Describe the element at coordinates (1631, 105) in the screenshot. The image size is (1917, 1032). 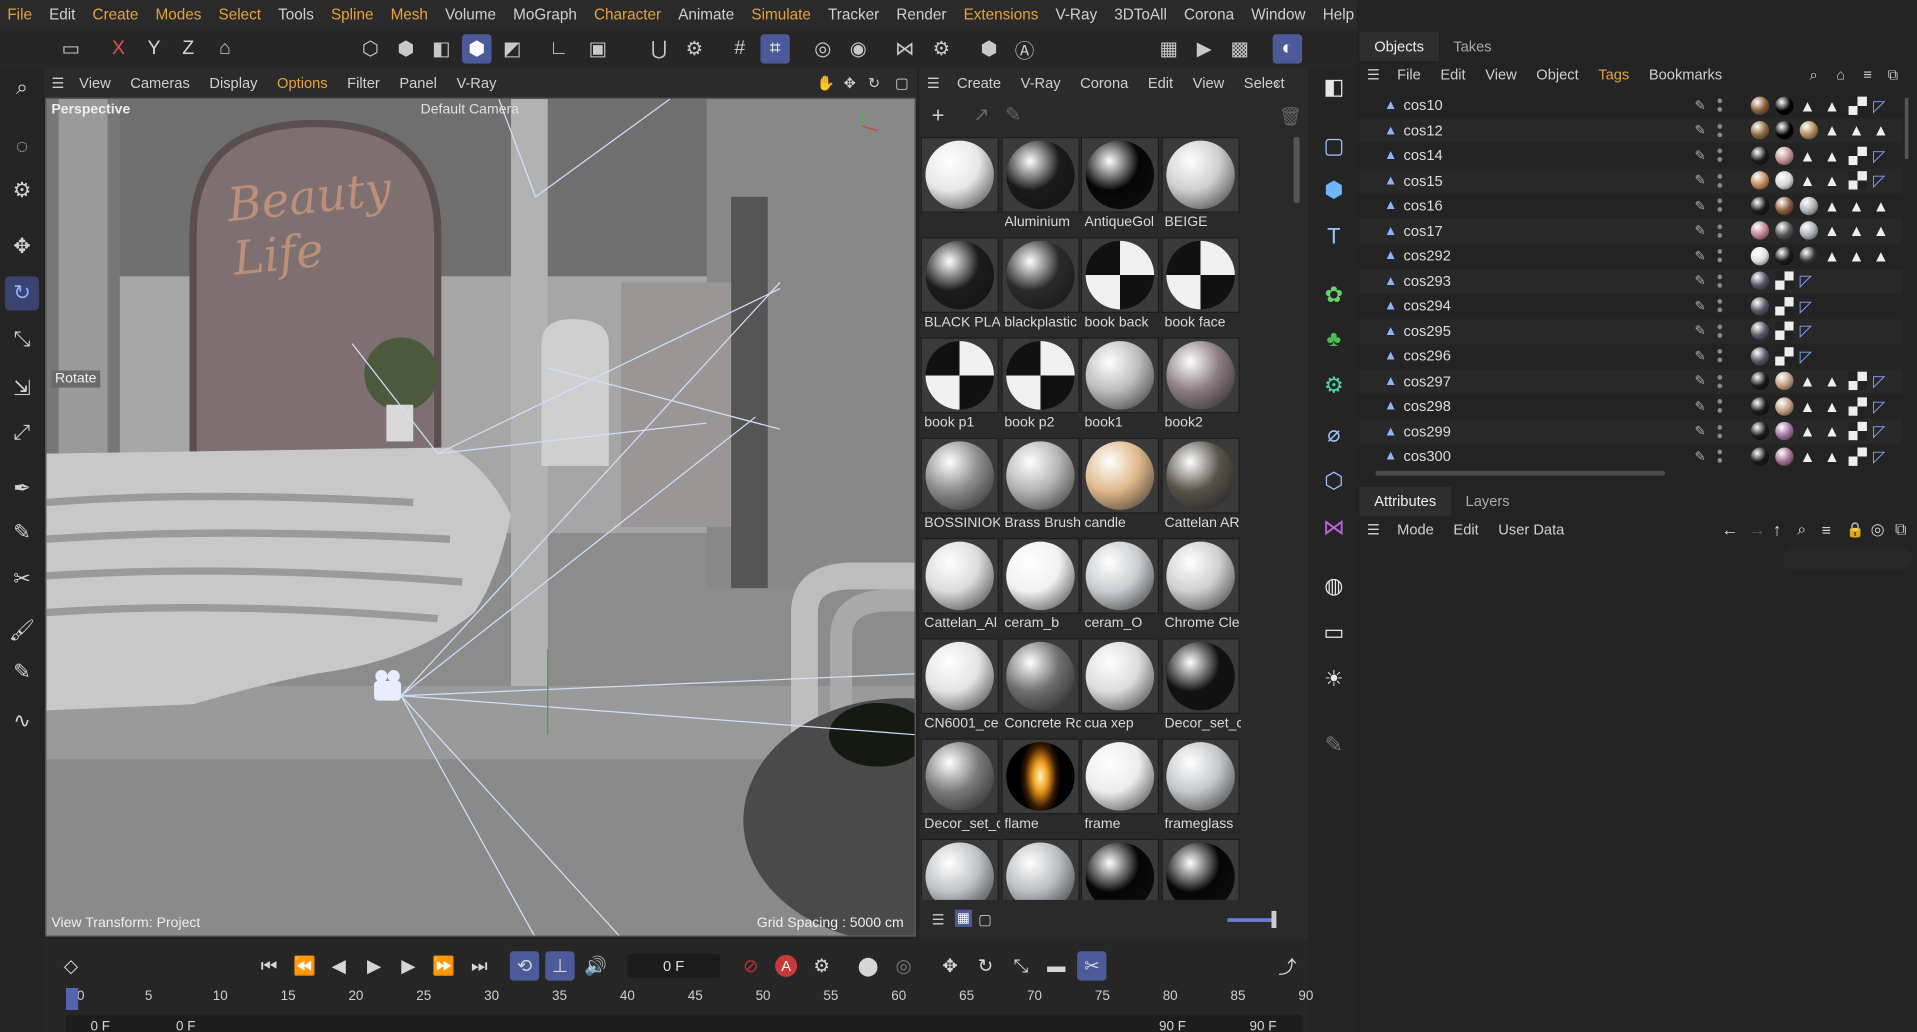
I see `object-row: ▲ cos10 ✎ ● ● ▲ ▲ ◸` at that location.